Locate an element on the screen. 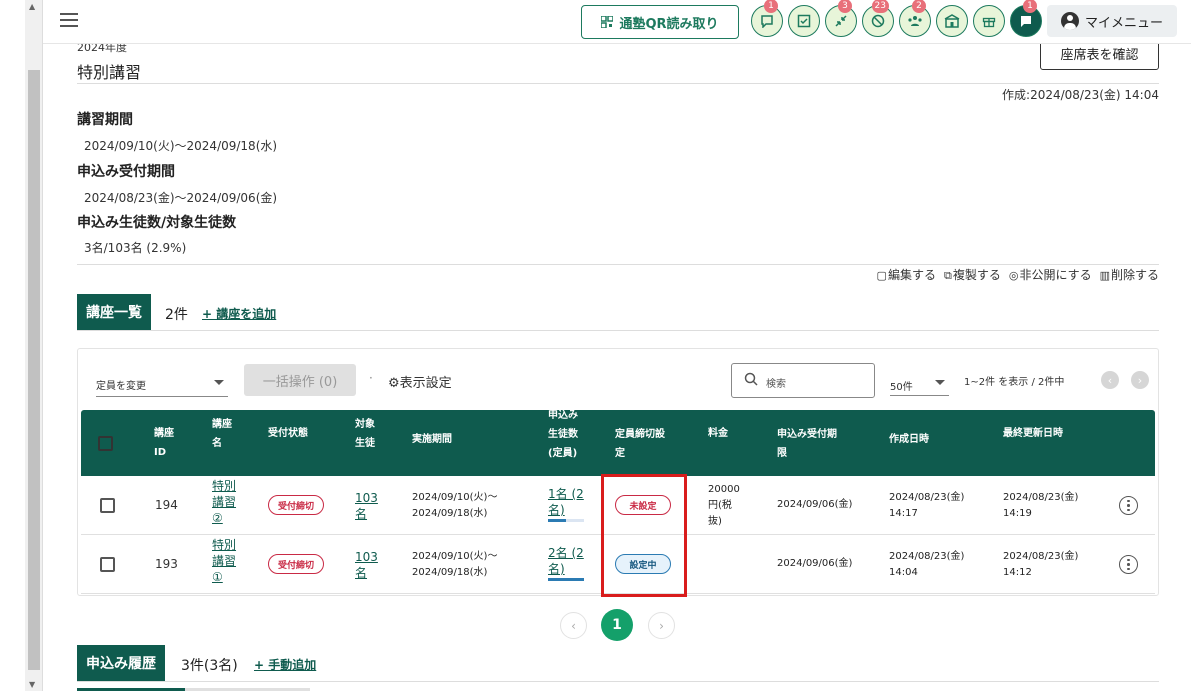  divider is located at coordinates (618, 330).